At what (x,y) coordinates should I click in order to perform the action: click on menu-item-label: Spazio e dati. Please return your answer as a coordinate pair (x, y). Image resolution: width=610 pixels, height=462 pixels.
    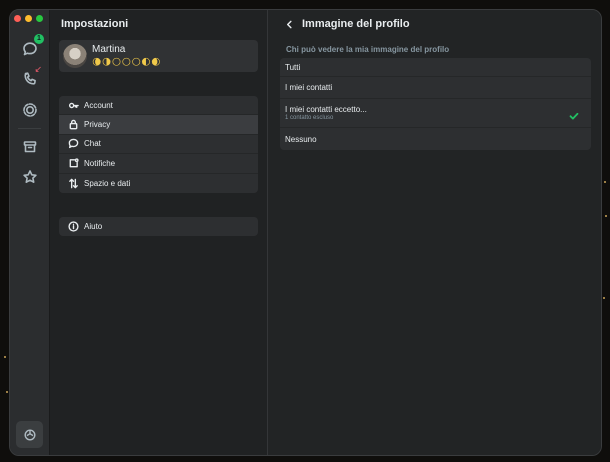
    Looking at the image, I should click on (107, 183).